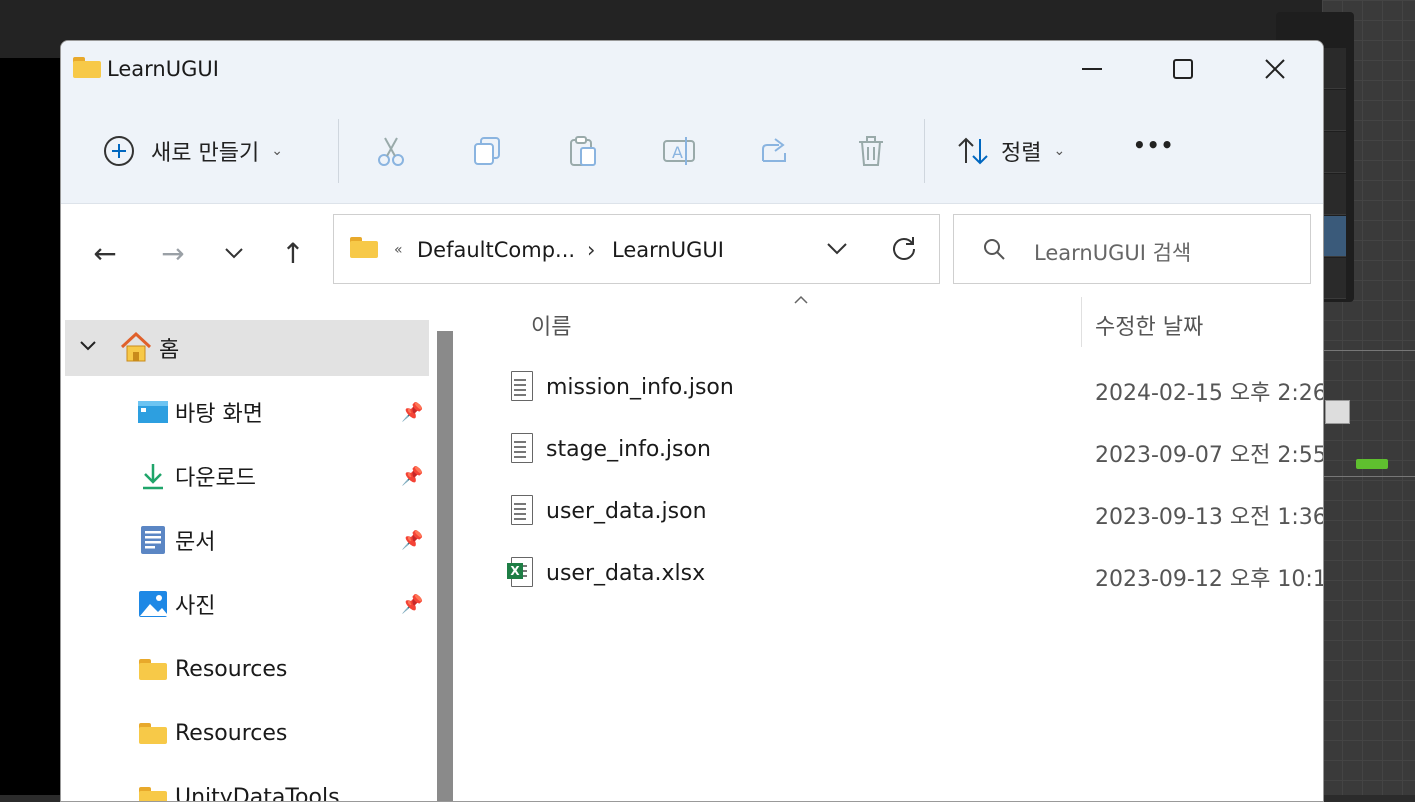 This screenshot has height=802, width=1415. Describe the element at coordinates (1112, 252) in the screenshot. I see `search-placeholder: LearnUGUI 검색` at that location.